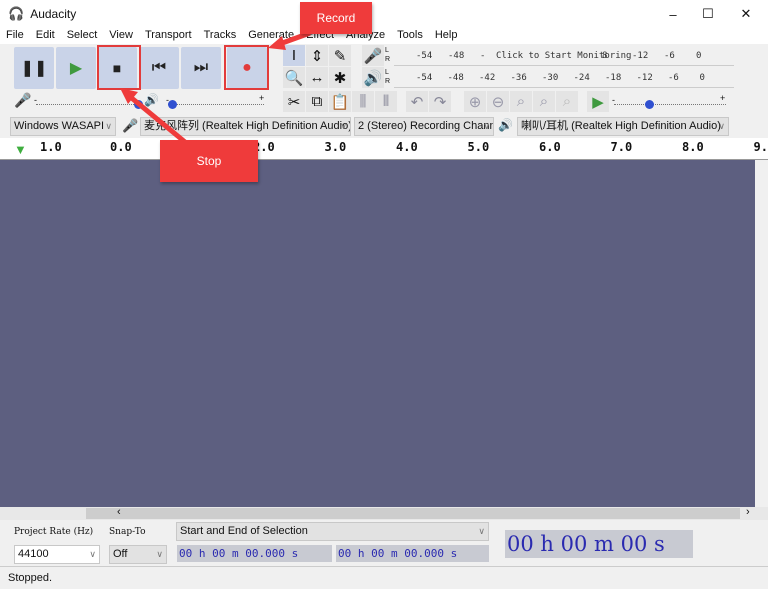 The height and width of the screenshot is (589, 768). I want to click on scroll-right-button: ›, so click(748, 512).